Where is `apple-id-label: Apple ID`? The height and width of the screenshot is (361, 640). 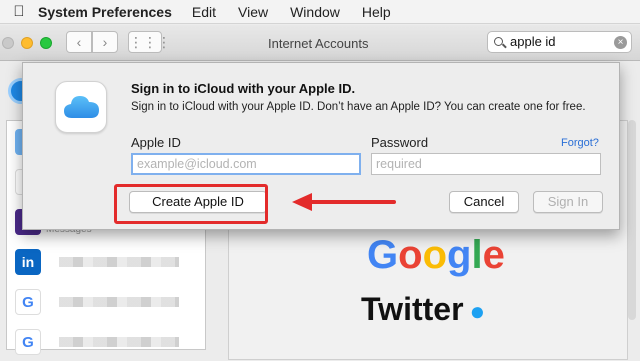 apple-id-label: Apple ID is located at coordinates (156, 142).